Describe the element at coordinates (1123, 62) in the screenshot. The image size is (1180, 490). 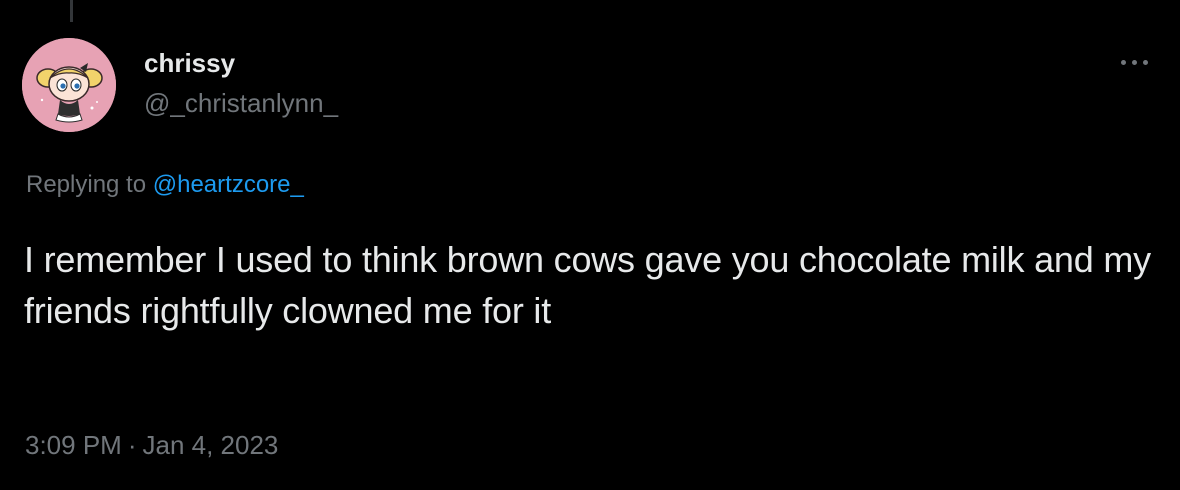
I see `more-horizontal-icon` at that location.